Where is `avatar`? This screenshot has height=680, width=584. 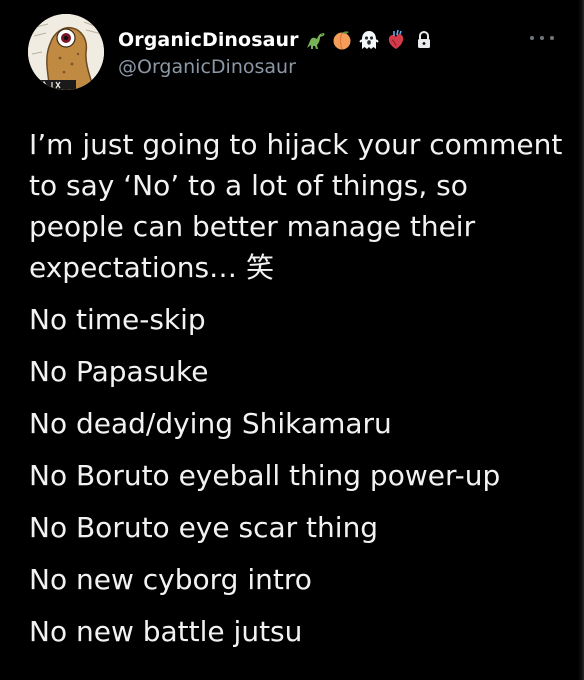 avatar is located at coordinates (66, 52).